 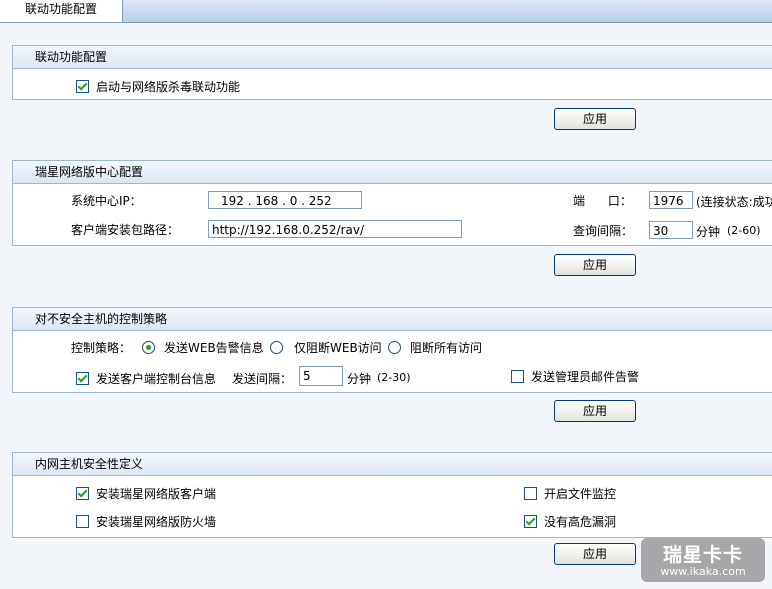 What do you see at coordinates (392, 72) in the screenshot?
I see `linkage-section: 联动功能配置 启动与网络版杀毒联动功能` at bounding box center [392, 72].